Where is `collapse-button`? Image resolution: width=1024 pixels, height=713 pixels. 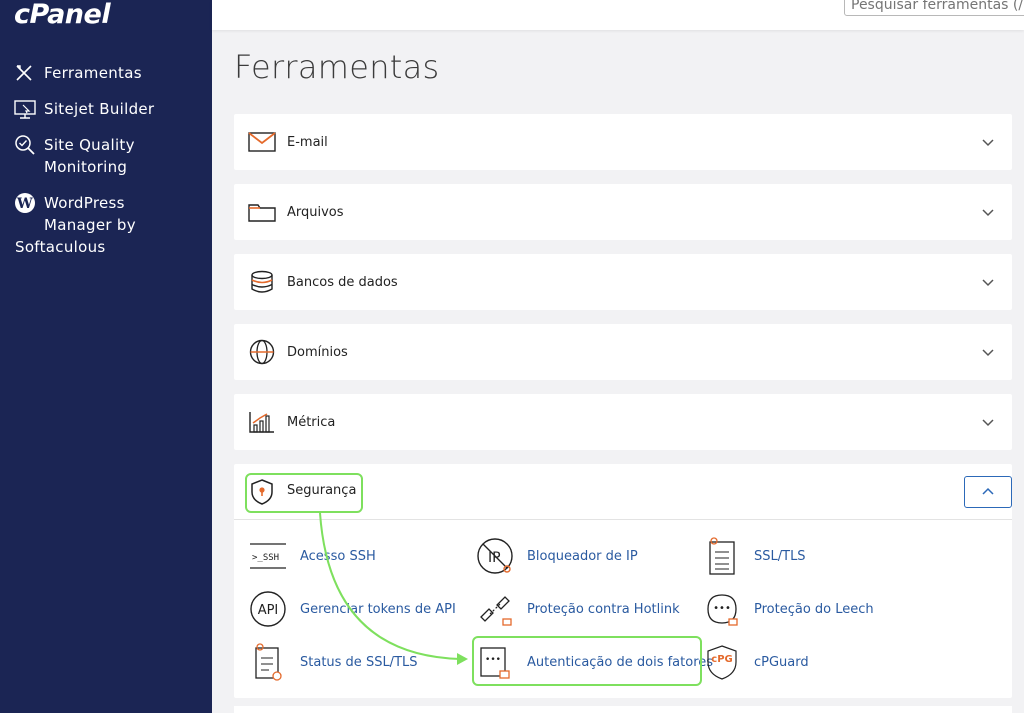 collapse-button is located at coordinates (988, 492).